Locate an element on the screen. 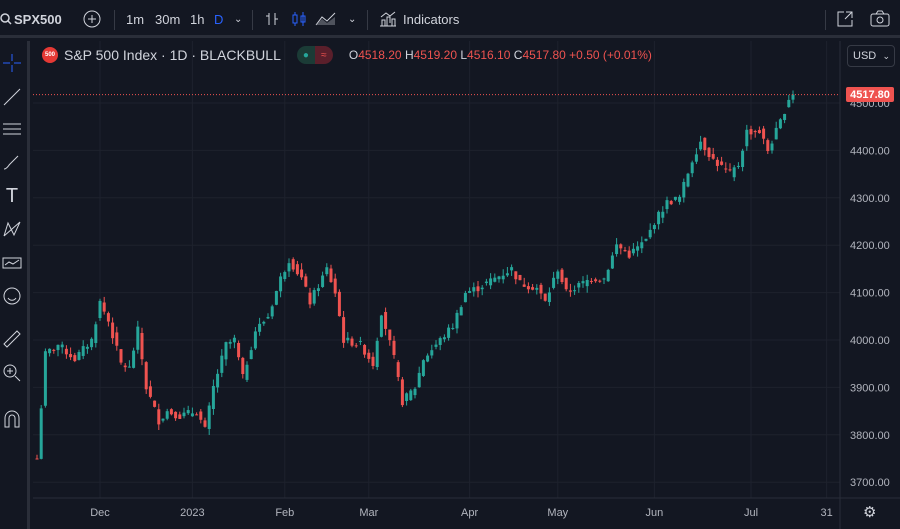 The height and width of the screenshot is (529, 900). text-tool-icon: T is located at coordinates (12, 196).